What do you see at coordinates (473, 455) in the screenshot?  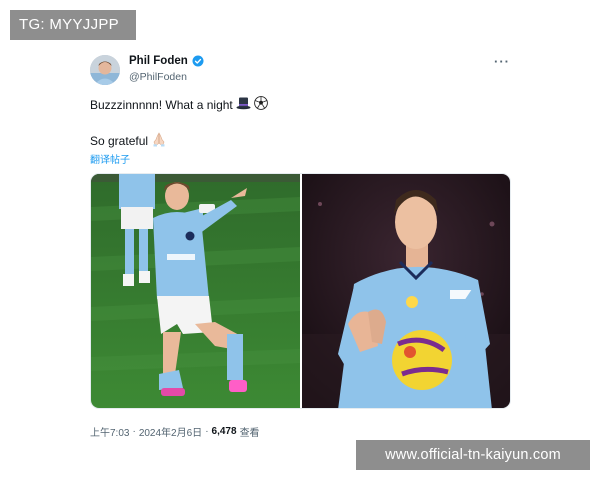 I see `site-watermark: www.official-tn-kaiyun.com` at bounding box center [473, 455].